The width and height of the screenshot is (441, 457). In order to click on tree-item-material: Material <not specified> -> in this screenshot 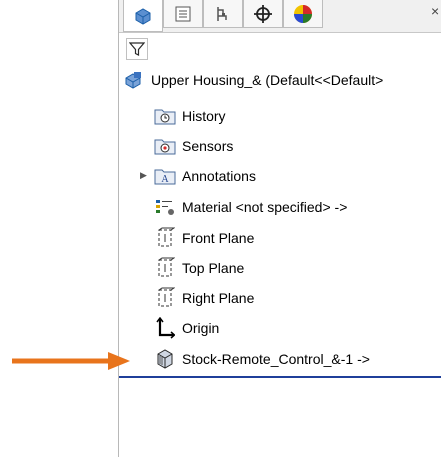, I will do `click(250, 207)`.